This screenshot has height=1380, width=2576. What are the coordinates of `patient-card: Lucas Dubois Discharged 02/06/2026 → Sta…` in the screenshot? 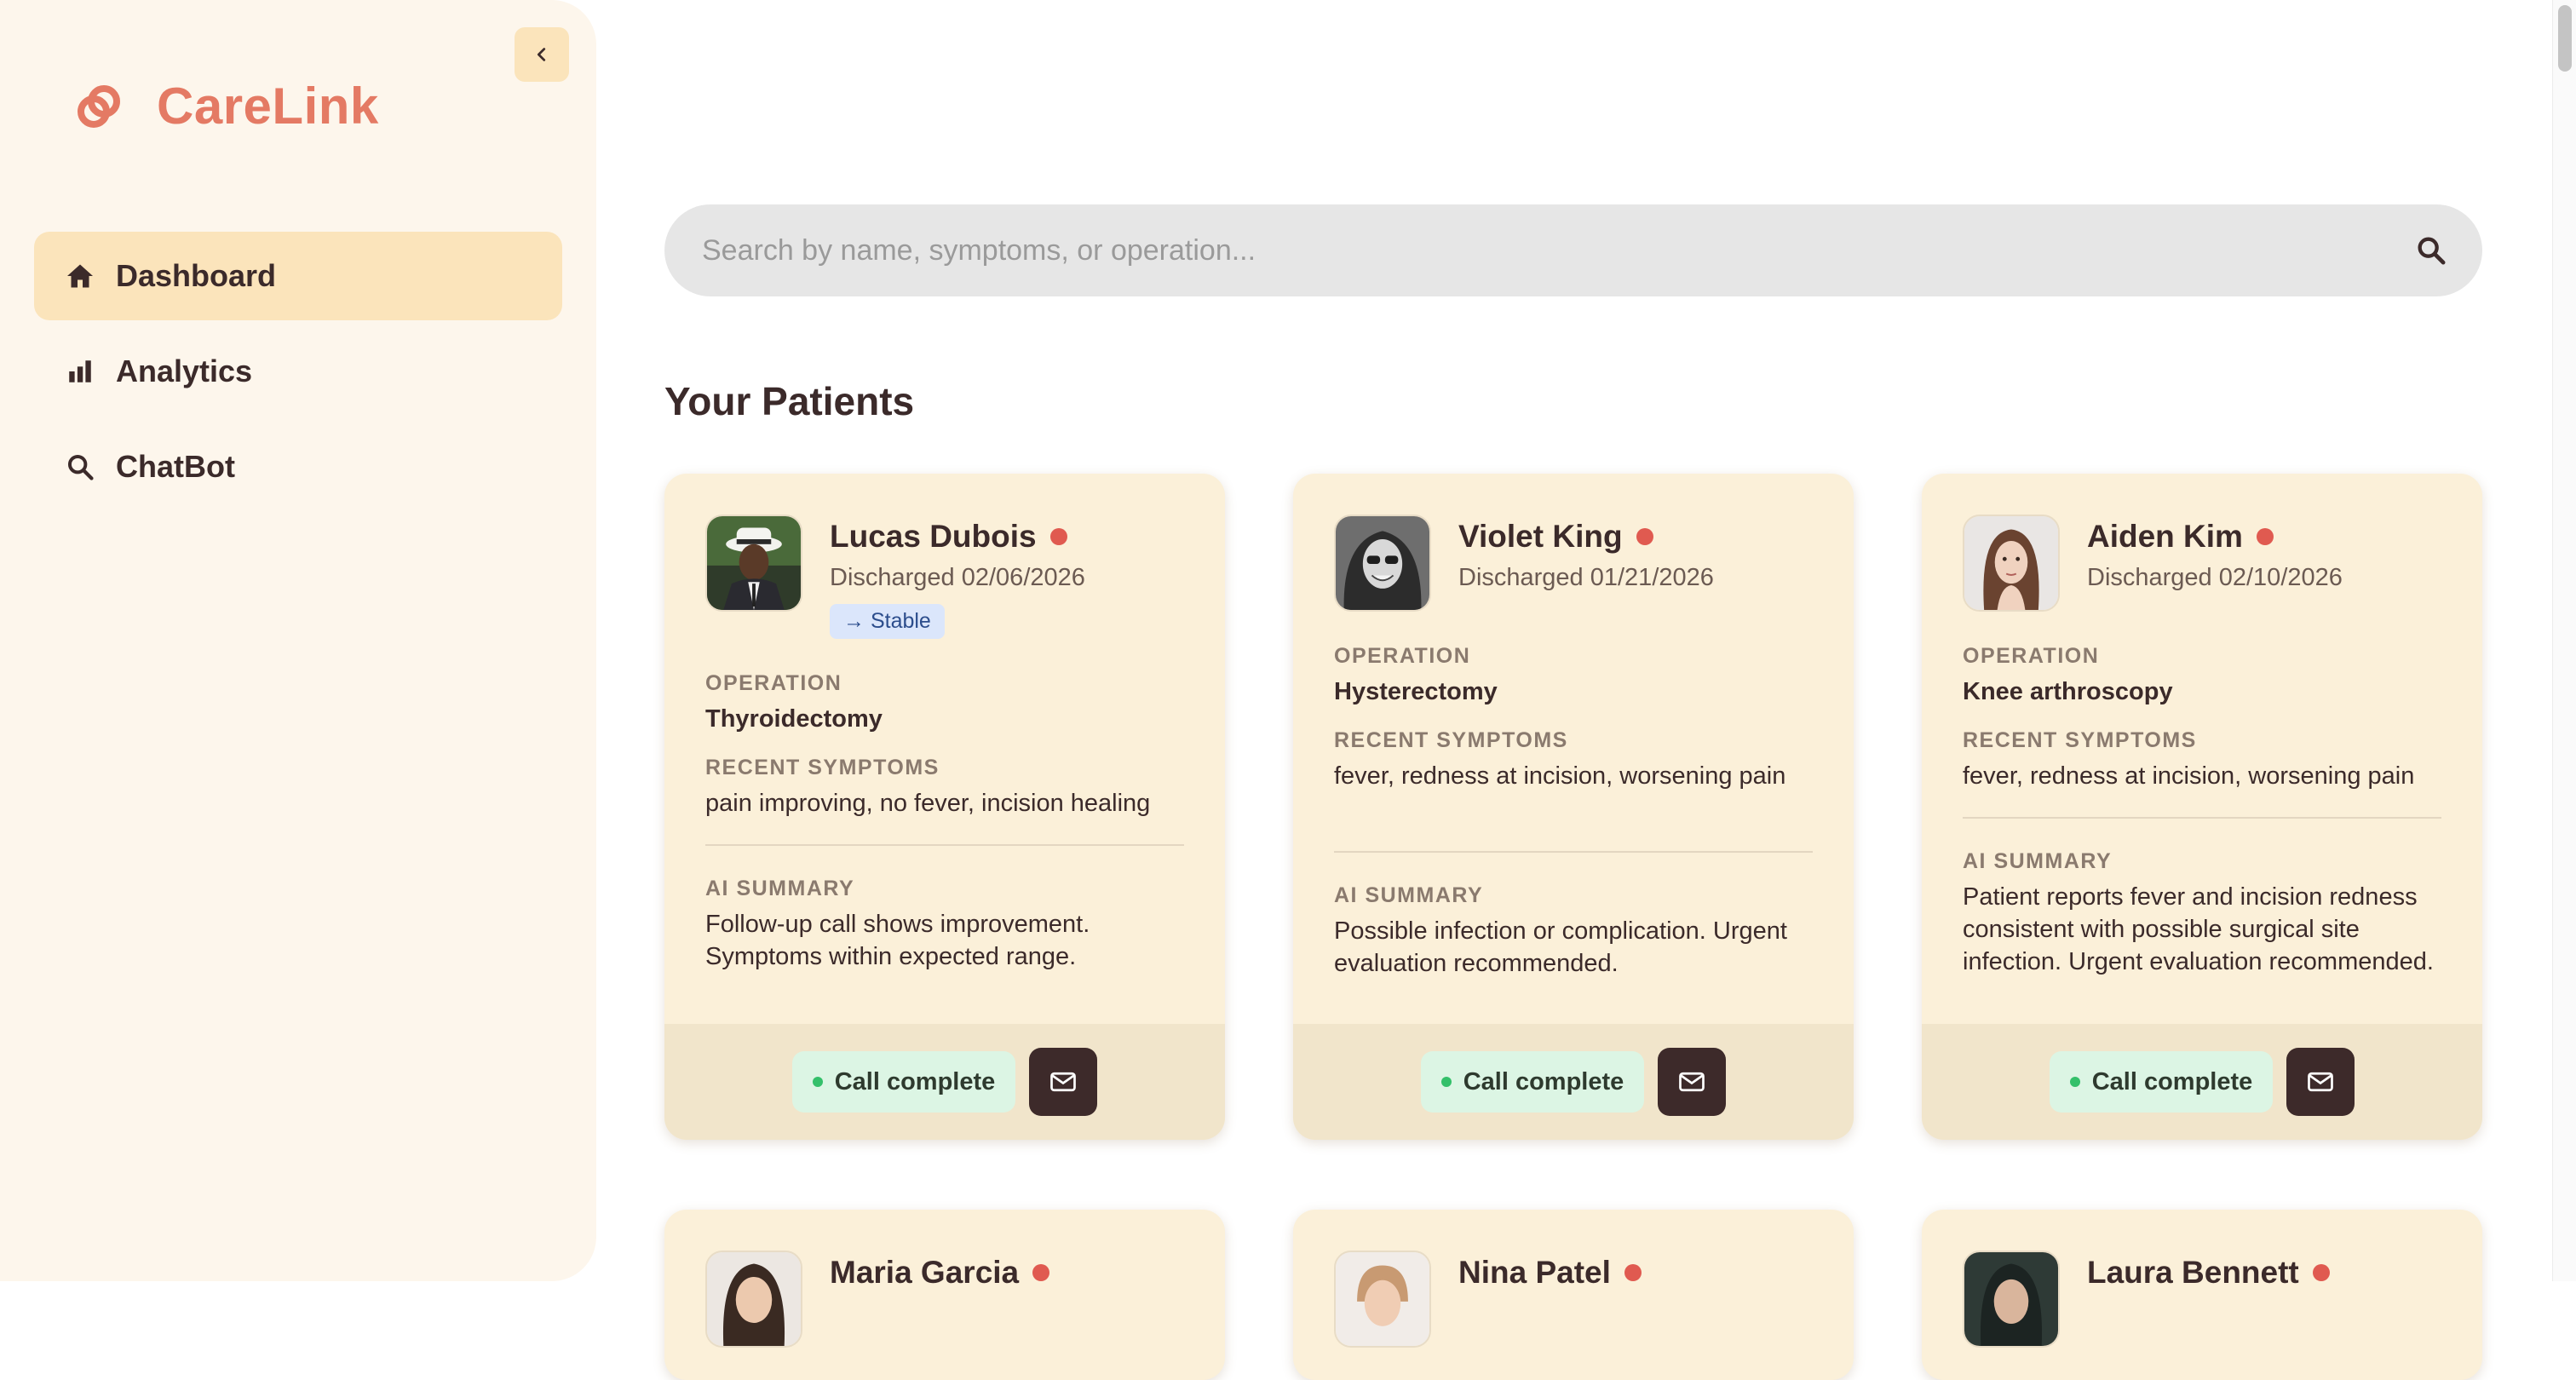 It's located at (945, 807).